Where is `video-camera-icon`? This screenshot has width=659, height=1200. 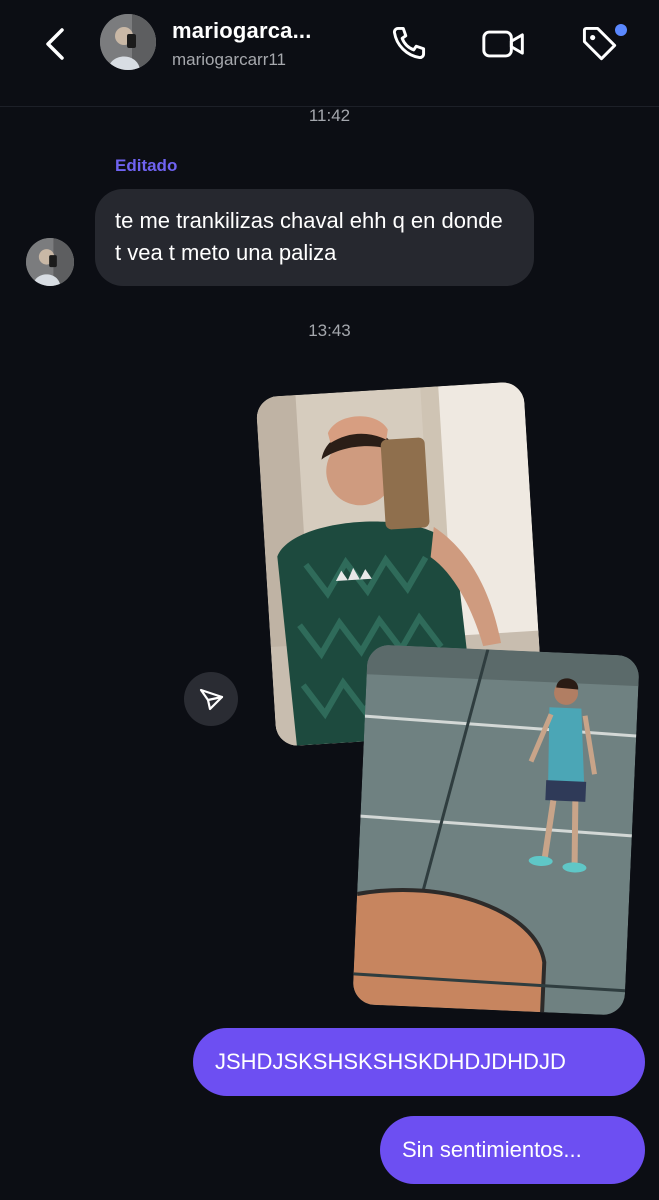
video-camera-icon is located at coordinates (503, 44).